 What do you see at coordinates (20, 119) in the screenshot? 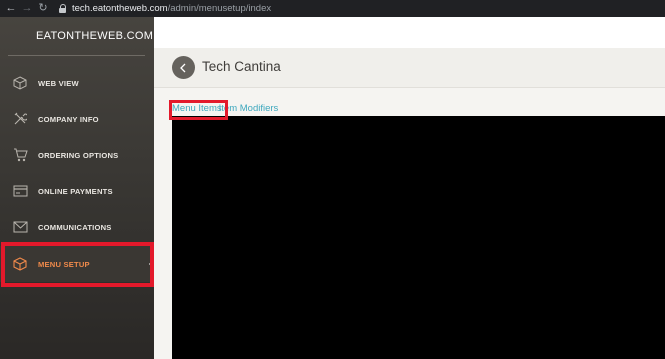
I see `tools-icon` at bounding box center [20, 119].